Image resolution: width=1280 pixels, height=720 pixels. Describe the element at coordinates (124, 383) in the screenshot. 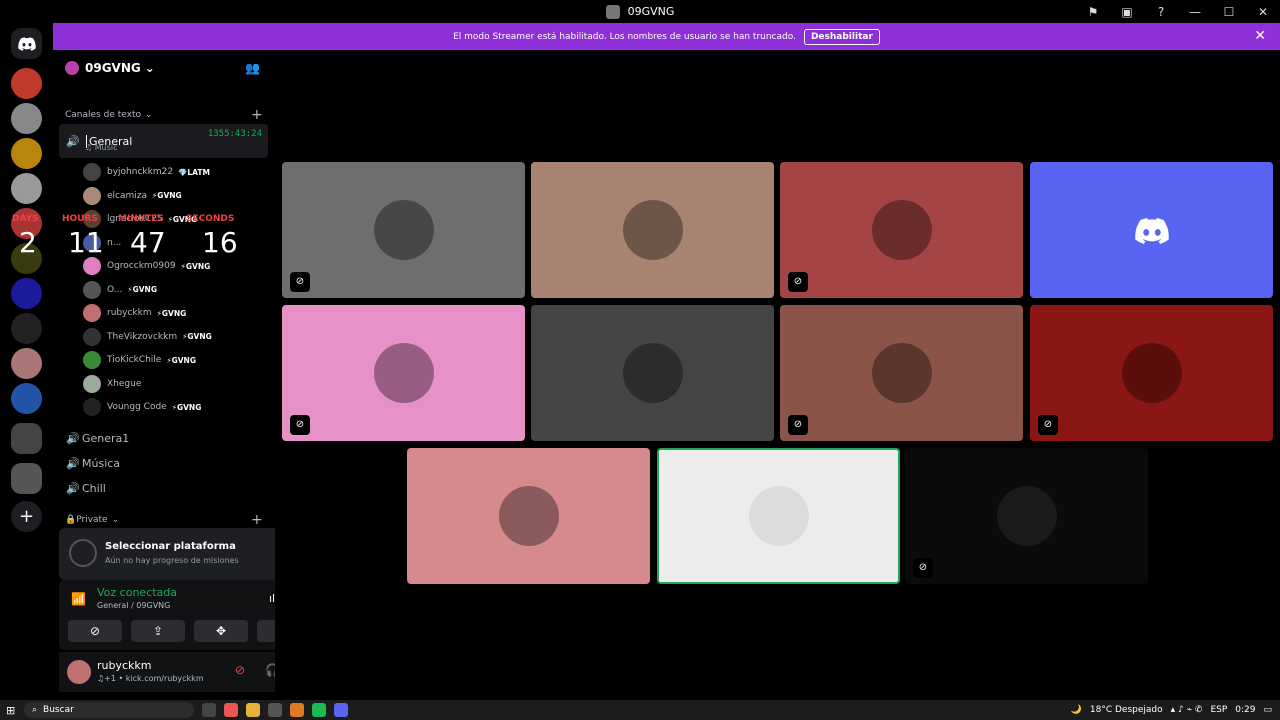

I see `voice-user-name: Xhegue` at that location.